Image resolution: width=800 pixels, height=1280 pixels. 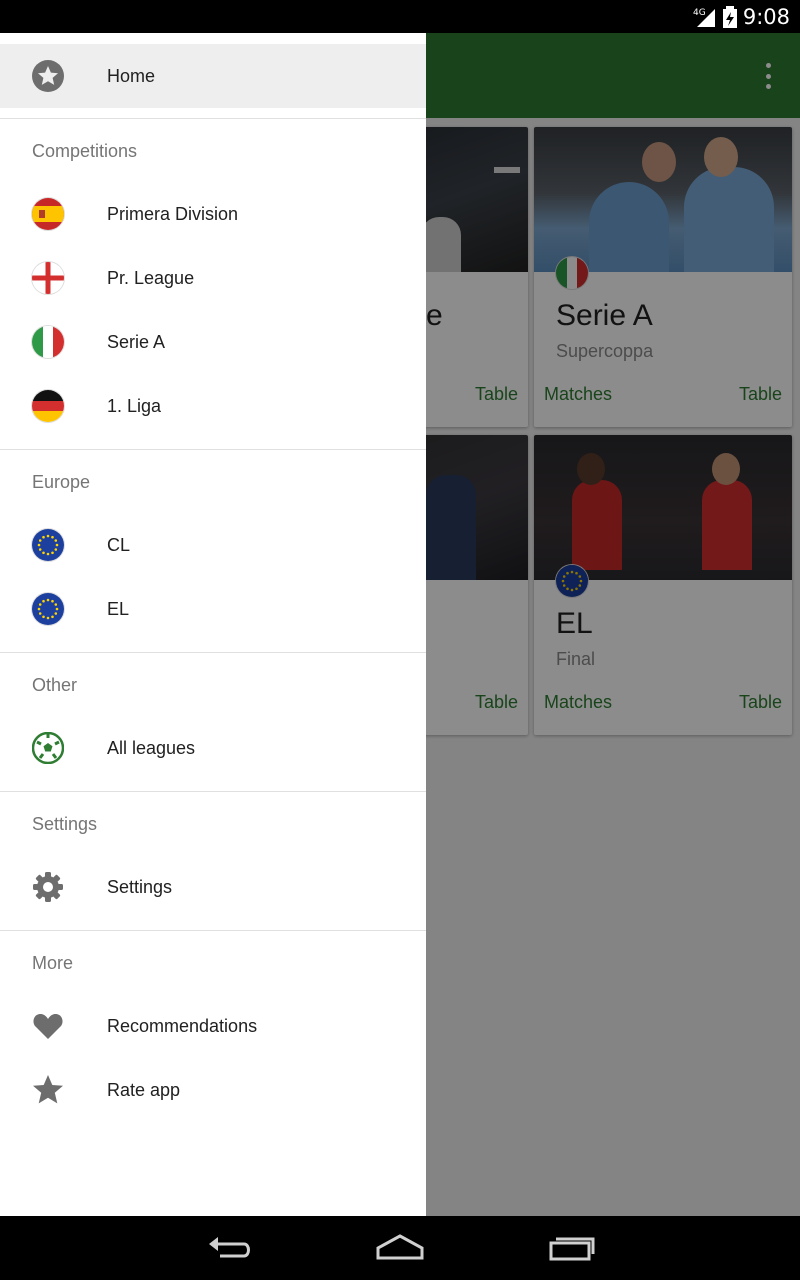 I want to click on heart-icon, so click(x=48, y=1026).